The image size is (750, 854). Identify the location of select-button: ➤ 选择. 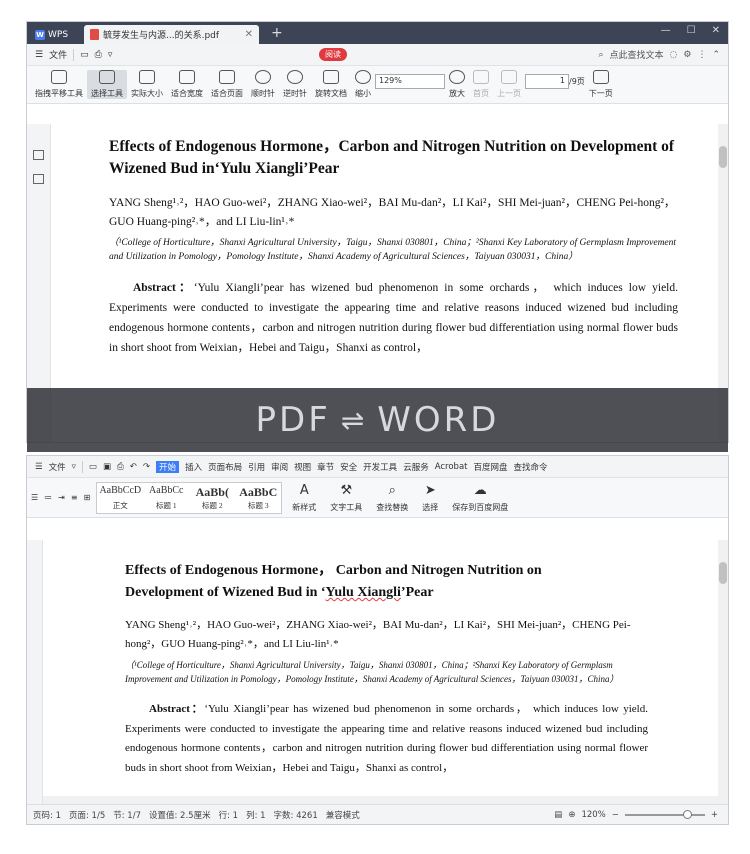
(430, 498).